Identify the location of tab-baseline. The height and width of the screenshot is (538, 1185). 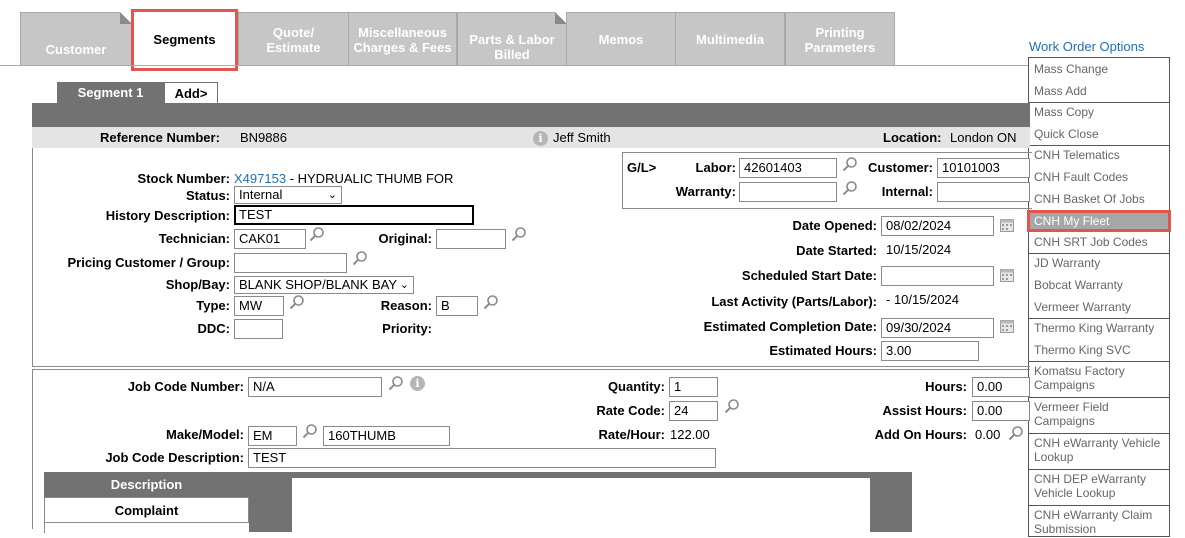
(515, 65).